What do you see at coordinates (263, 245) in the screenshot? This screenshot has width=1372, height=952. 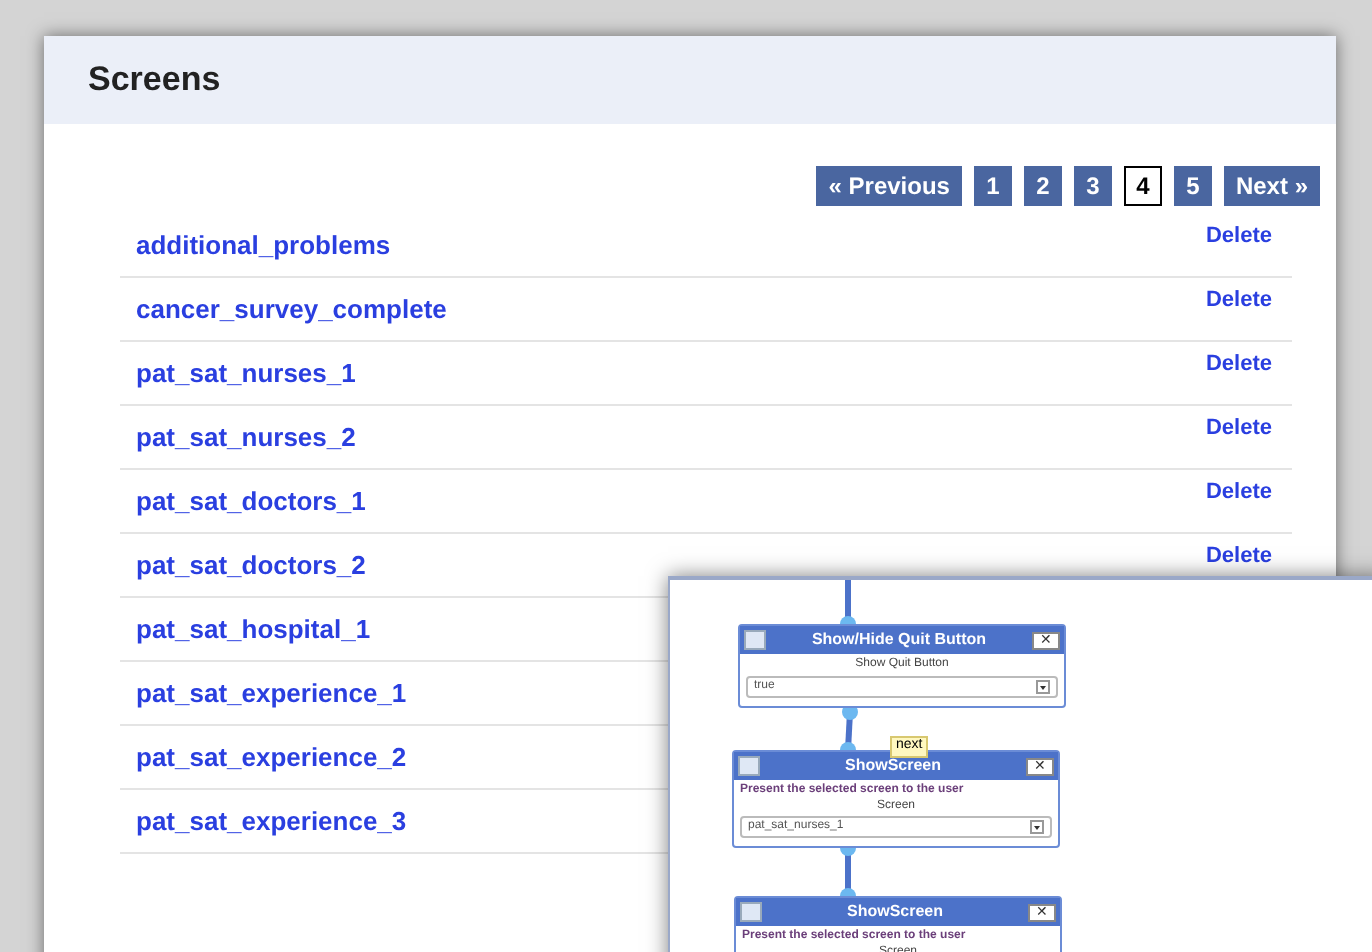 I see `screen-link: additional_problems` at bounding box center [263, 245].